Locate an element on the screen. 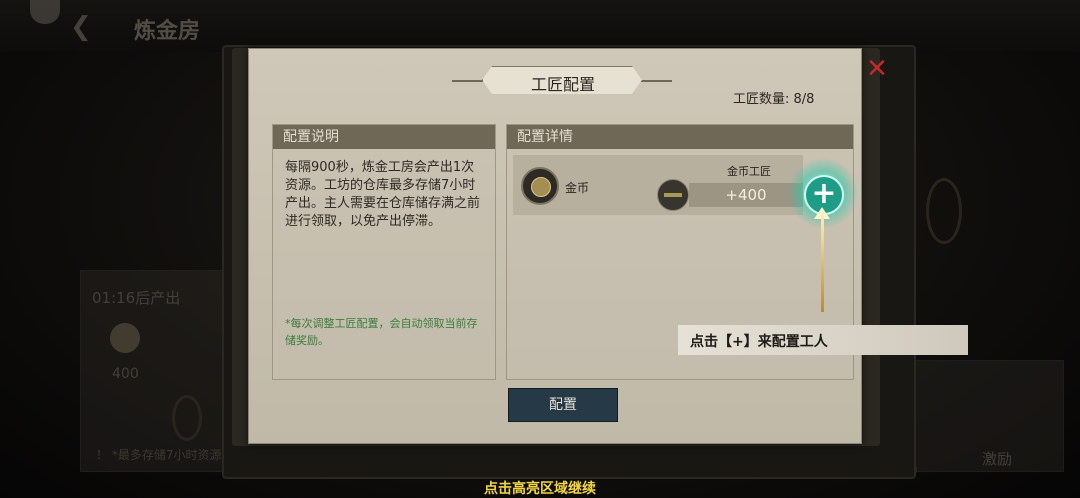  key-icon is located at coordinates (673, 195).